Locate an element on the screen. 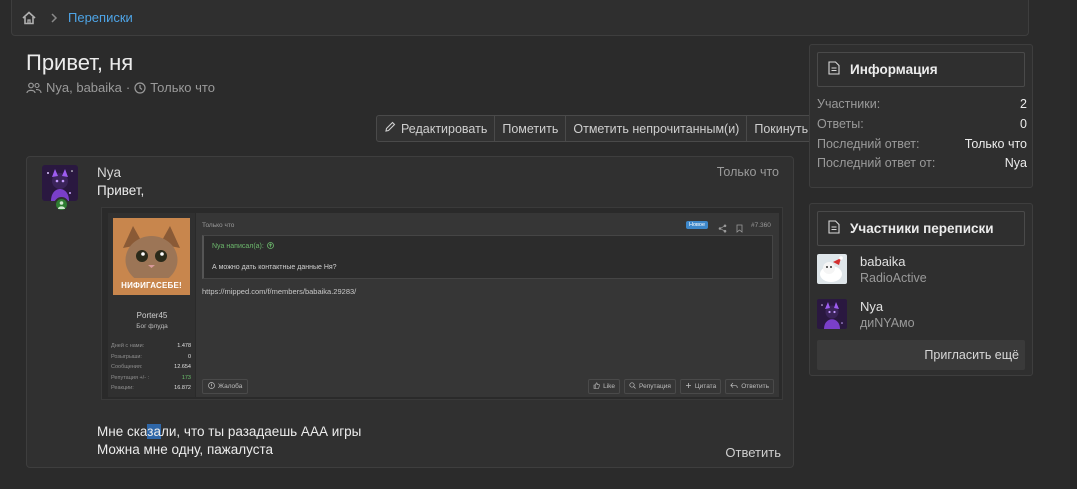 The width and height of the screenshot is (1077, 489). edit-button: Редактировать is located at coordinates (436, 128).